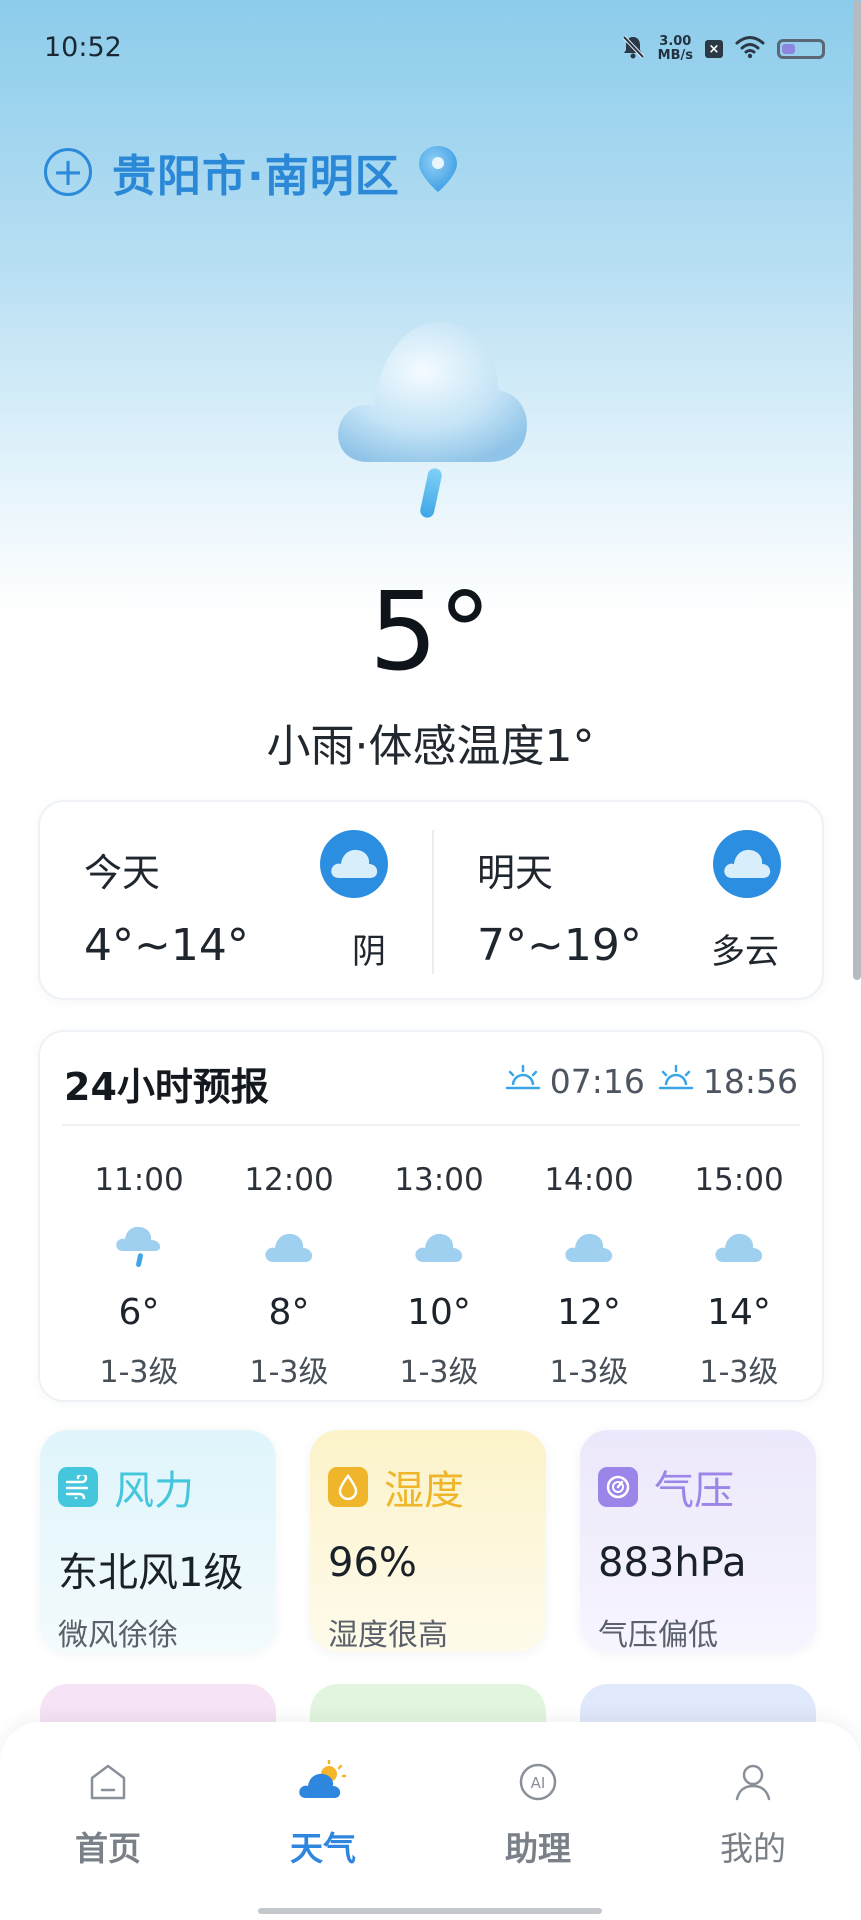 The width and height of the screenshot is (861, 1920). Describe the element at coordinates (122, 873) in the screenshot. I see `today-label: 今天` at that location.